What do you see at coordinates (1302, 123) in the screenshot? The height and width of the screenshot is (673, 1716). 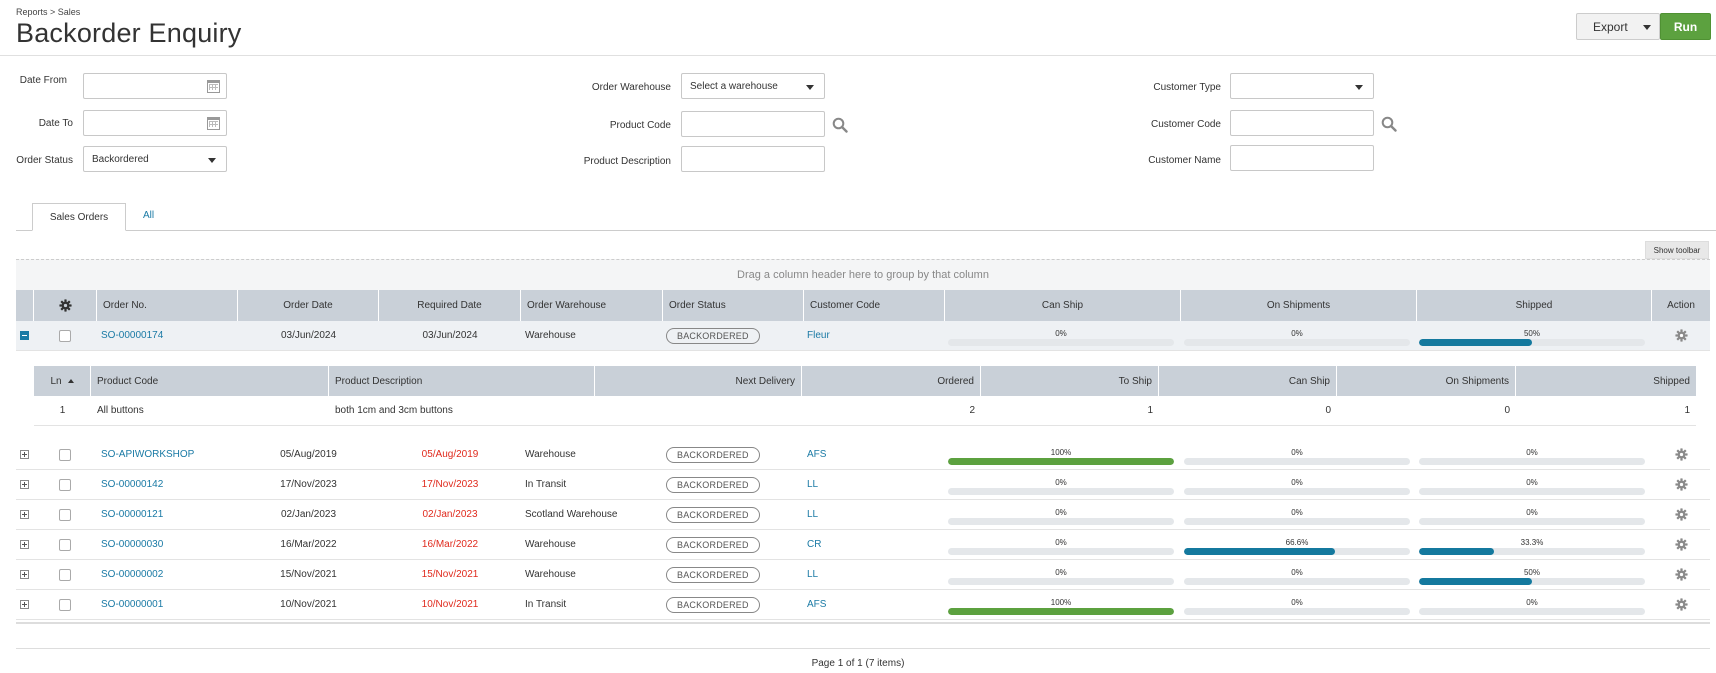 I see `customer-code-input` at bounding box center [1302, 123].